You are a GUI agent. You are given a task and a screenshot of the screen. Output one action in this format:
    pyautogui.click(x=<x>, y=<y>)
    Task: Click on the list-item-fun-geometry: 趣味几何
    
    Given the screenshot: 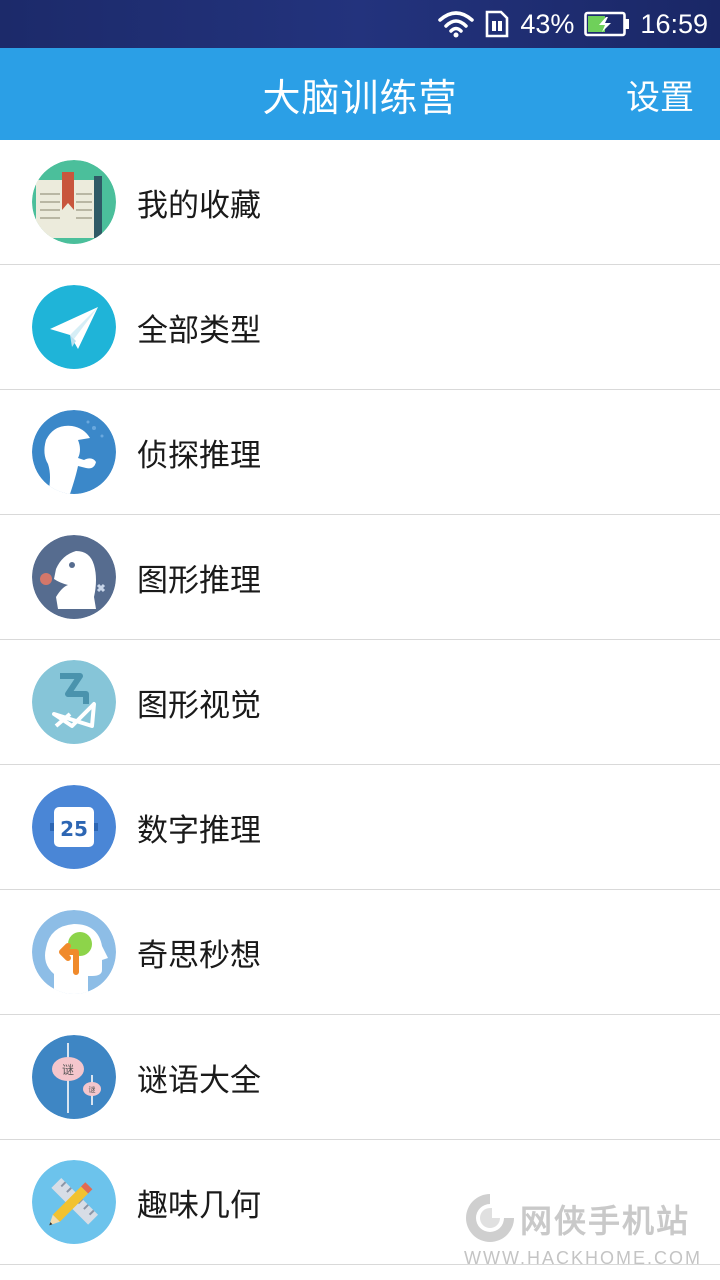 What is the action you would take?
    pyautogui.click(x=360, y=1202)
    